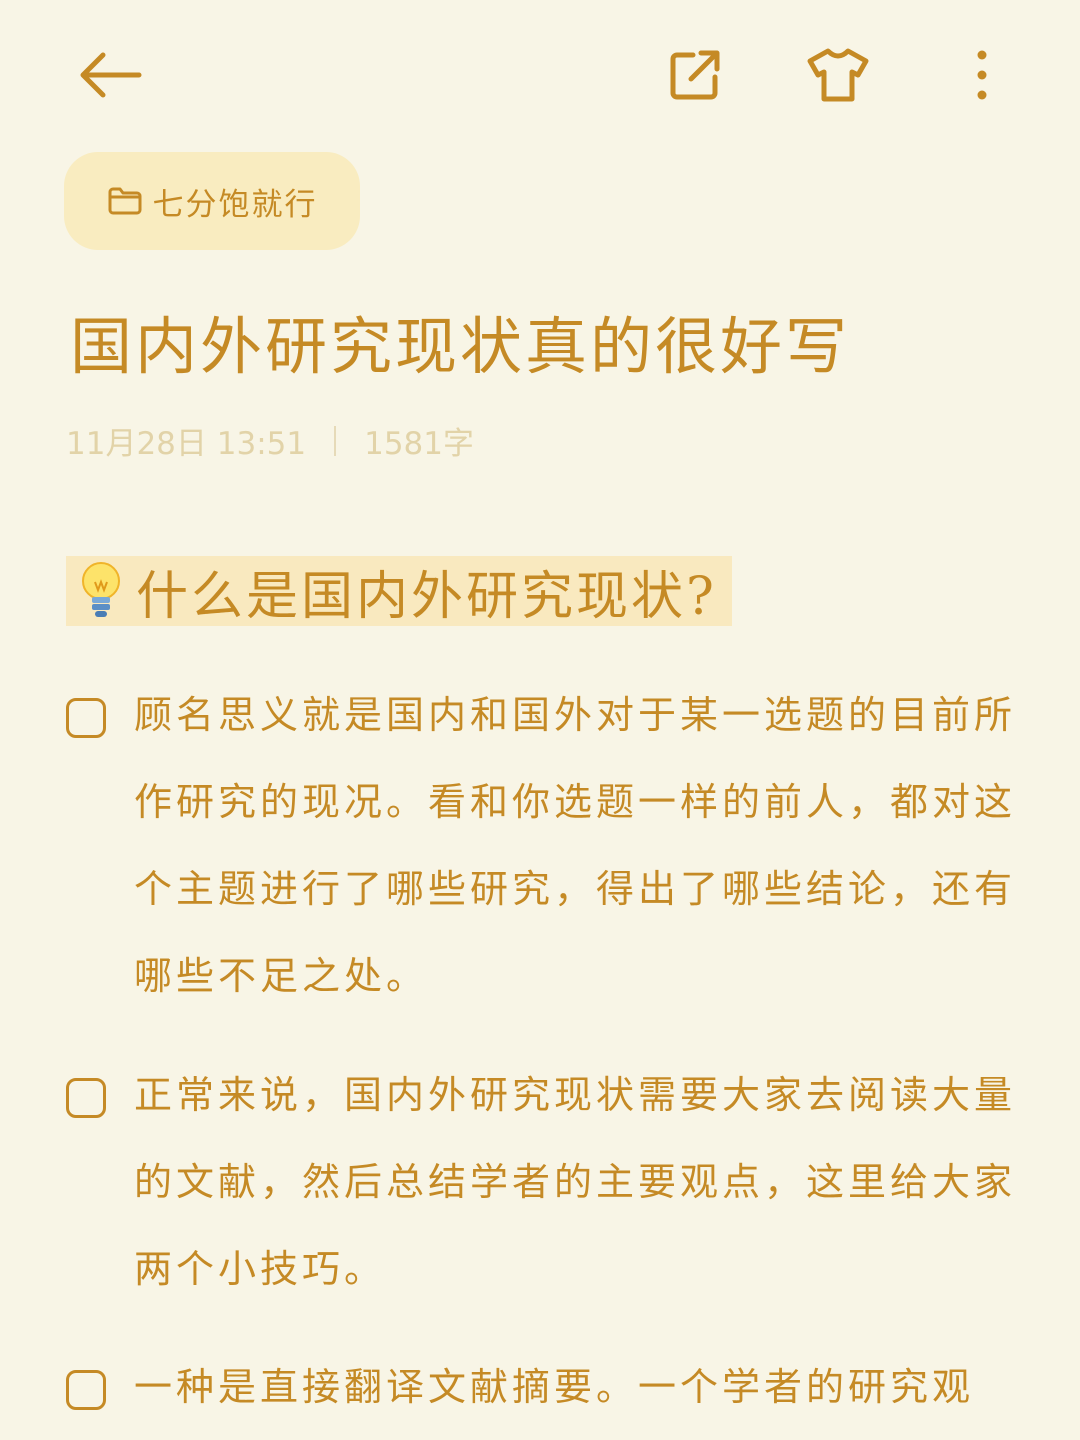 The height and width of the screenshot is (1440, 1080). I want to click on more-vertical-icon, so click(982, 75).